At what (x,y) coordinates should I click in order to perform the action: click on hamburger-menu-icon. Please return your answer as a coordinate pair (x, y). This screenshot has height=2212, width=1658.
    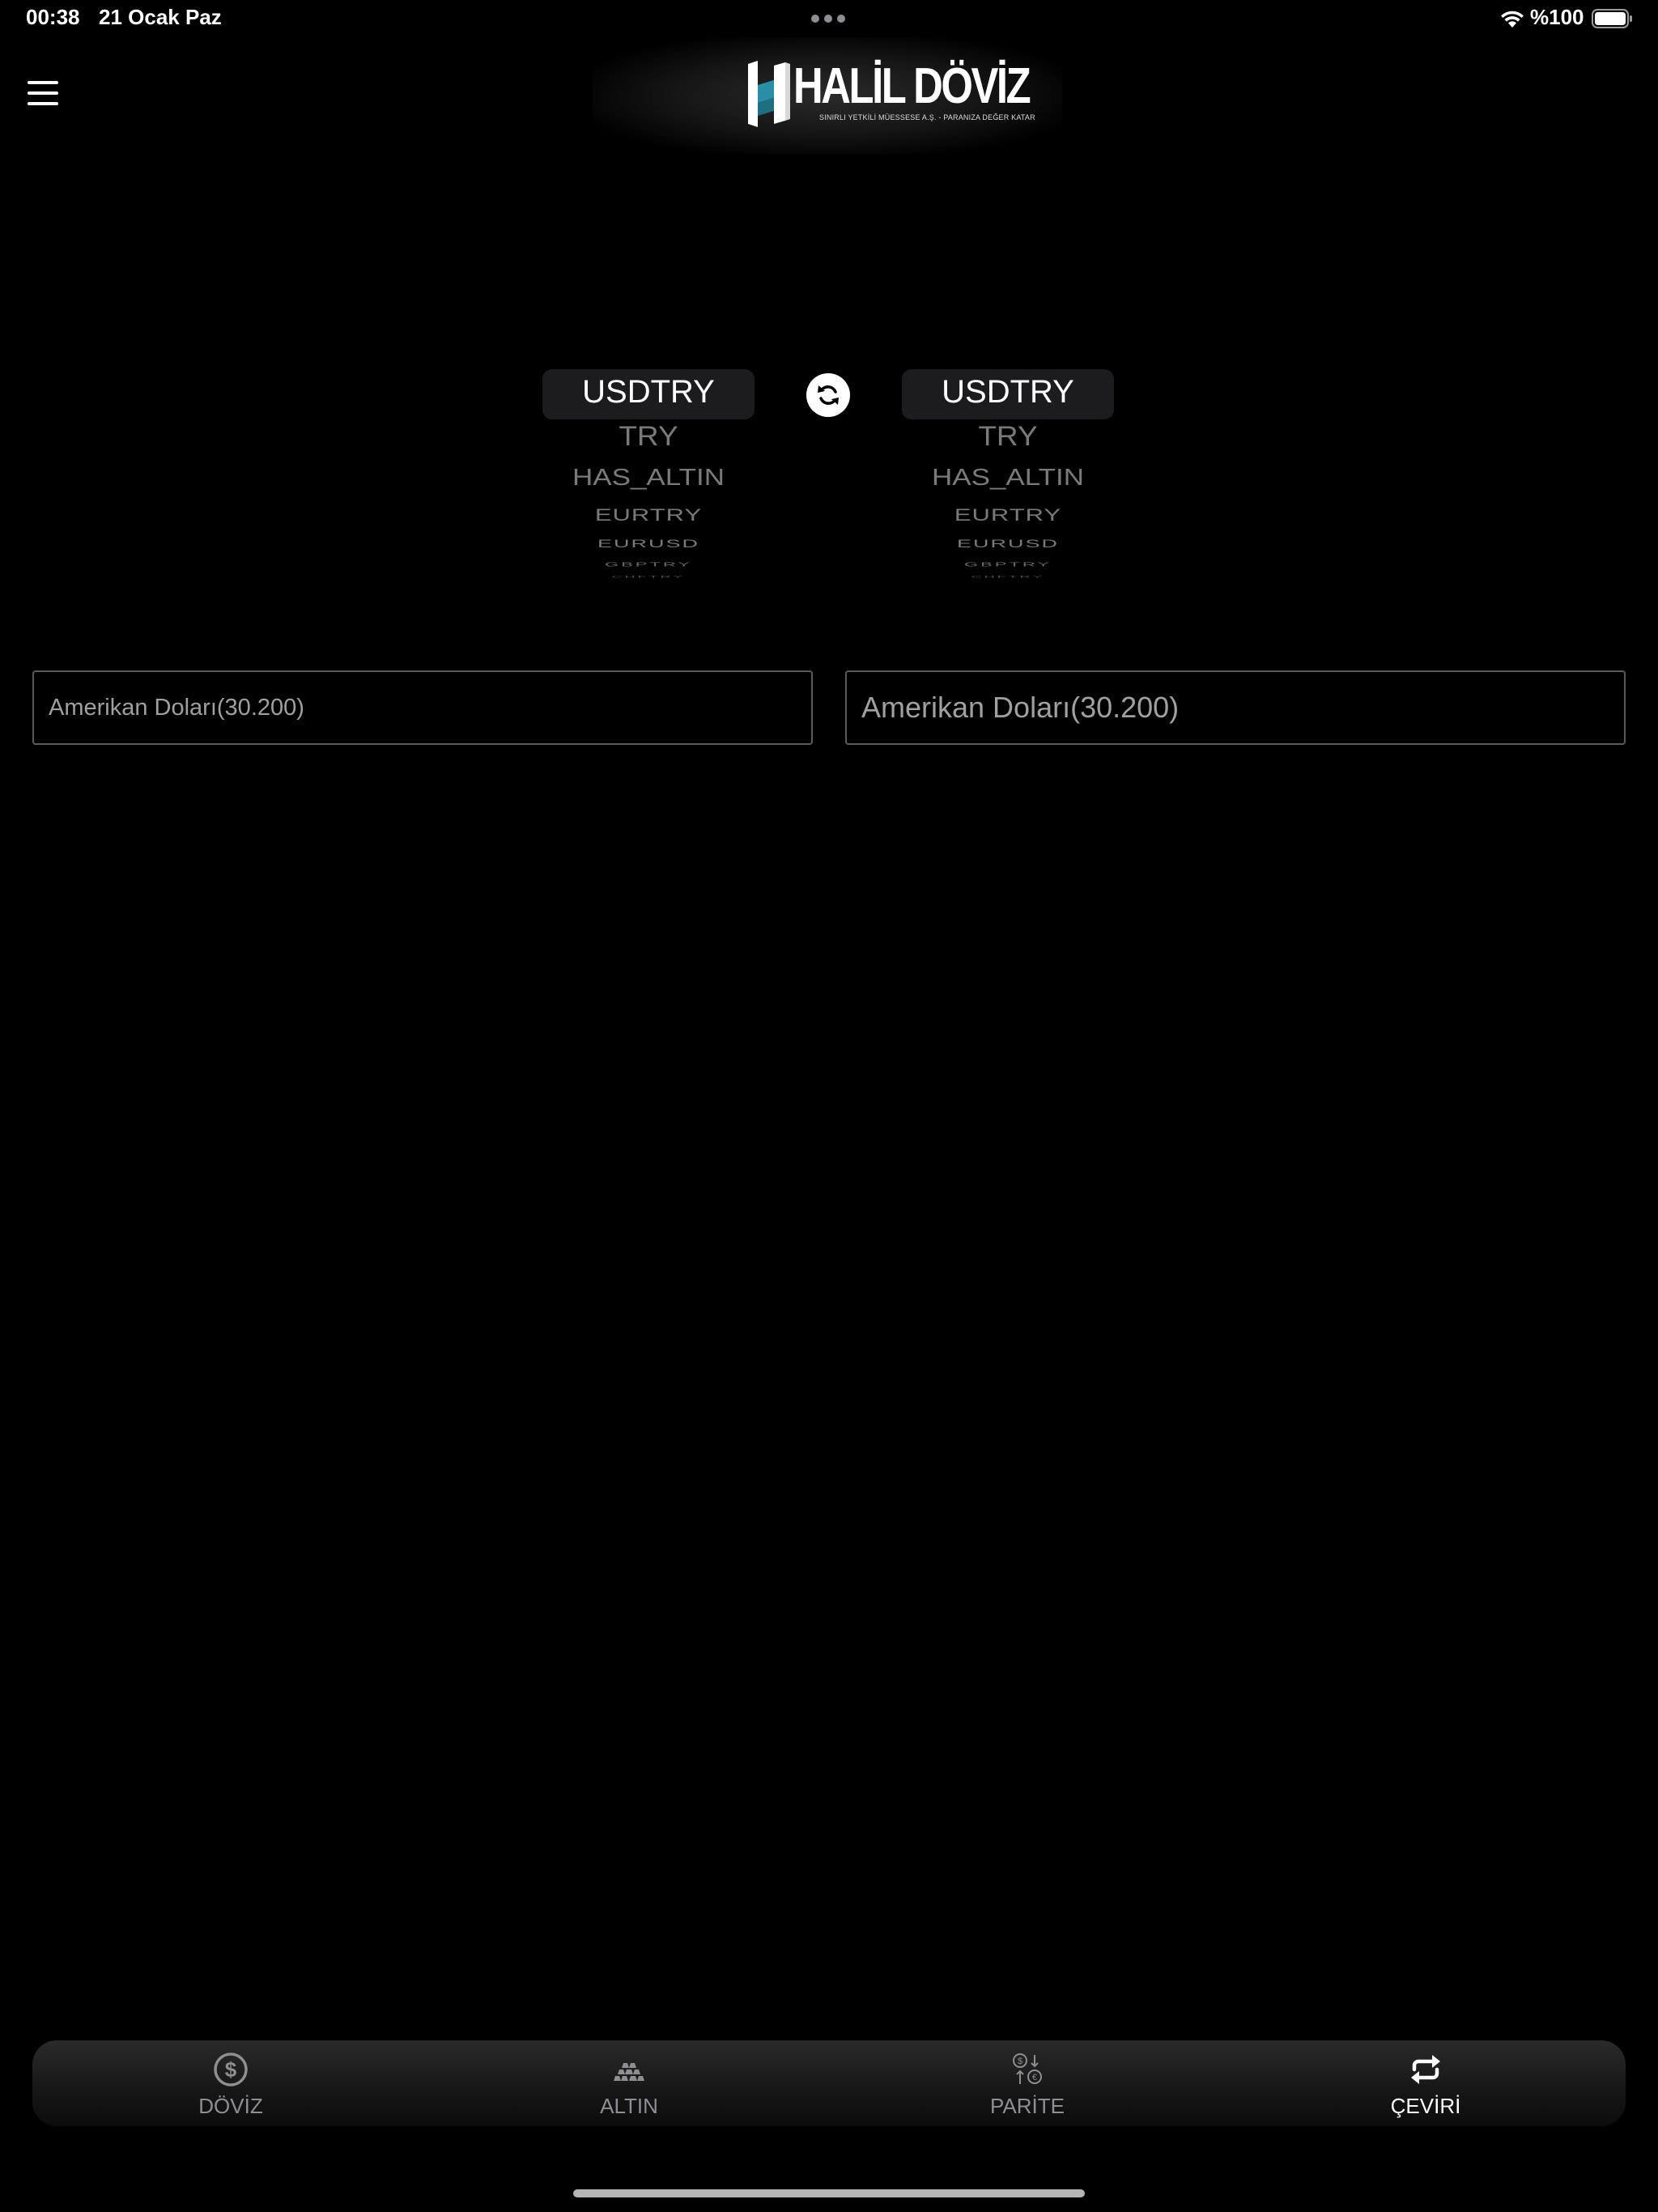
    Looking at the image, I should click on (45, 96).